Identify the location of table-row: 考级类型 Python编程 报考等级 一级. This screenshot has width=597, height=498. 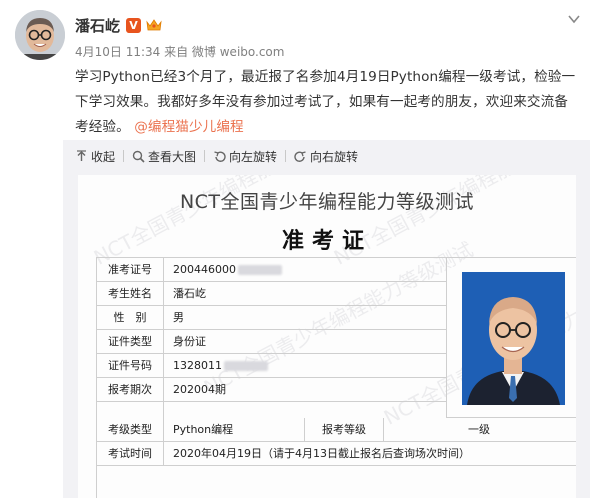
(336, 430).